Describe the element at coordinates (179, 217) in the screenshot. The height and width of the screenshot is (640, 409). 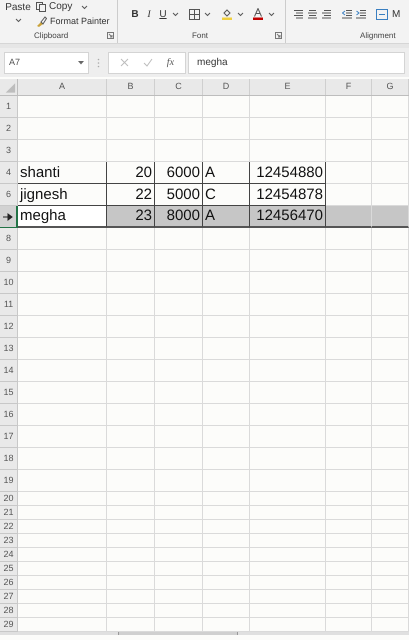
I see `table-cell: 8000` at that location.